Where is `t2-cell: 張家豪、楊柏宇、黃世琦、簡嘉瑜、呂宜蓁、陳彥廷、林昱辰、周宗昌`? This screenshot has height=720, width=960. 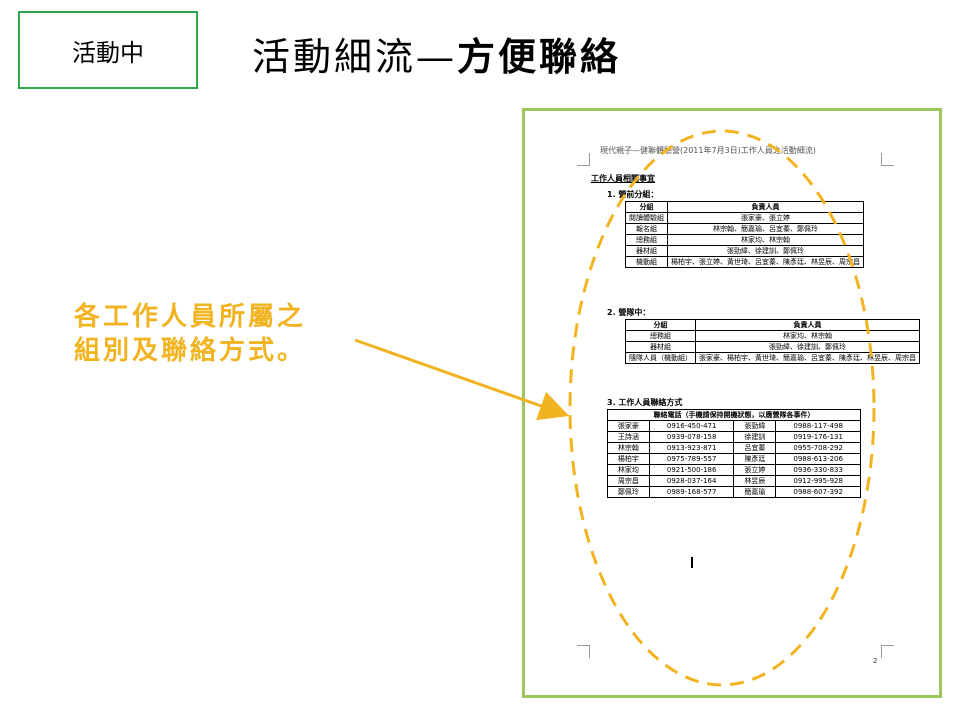
t2-cell: 張家豪、楊柏宇、黃世琦、簡嘉瑜、呂宜蓁、陳彥廷、林昱辰、周宗昌 is located at coordinates (807, 358).